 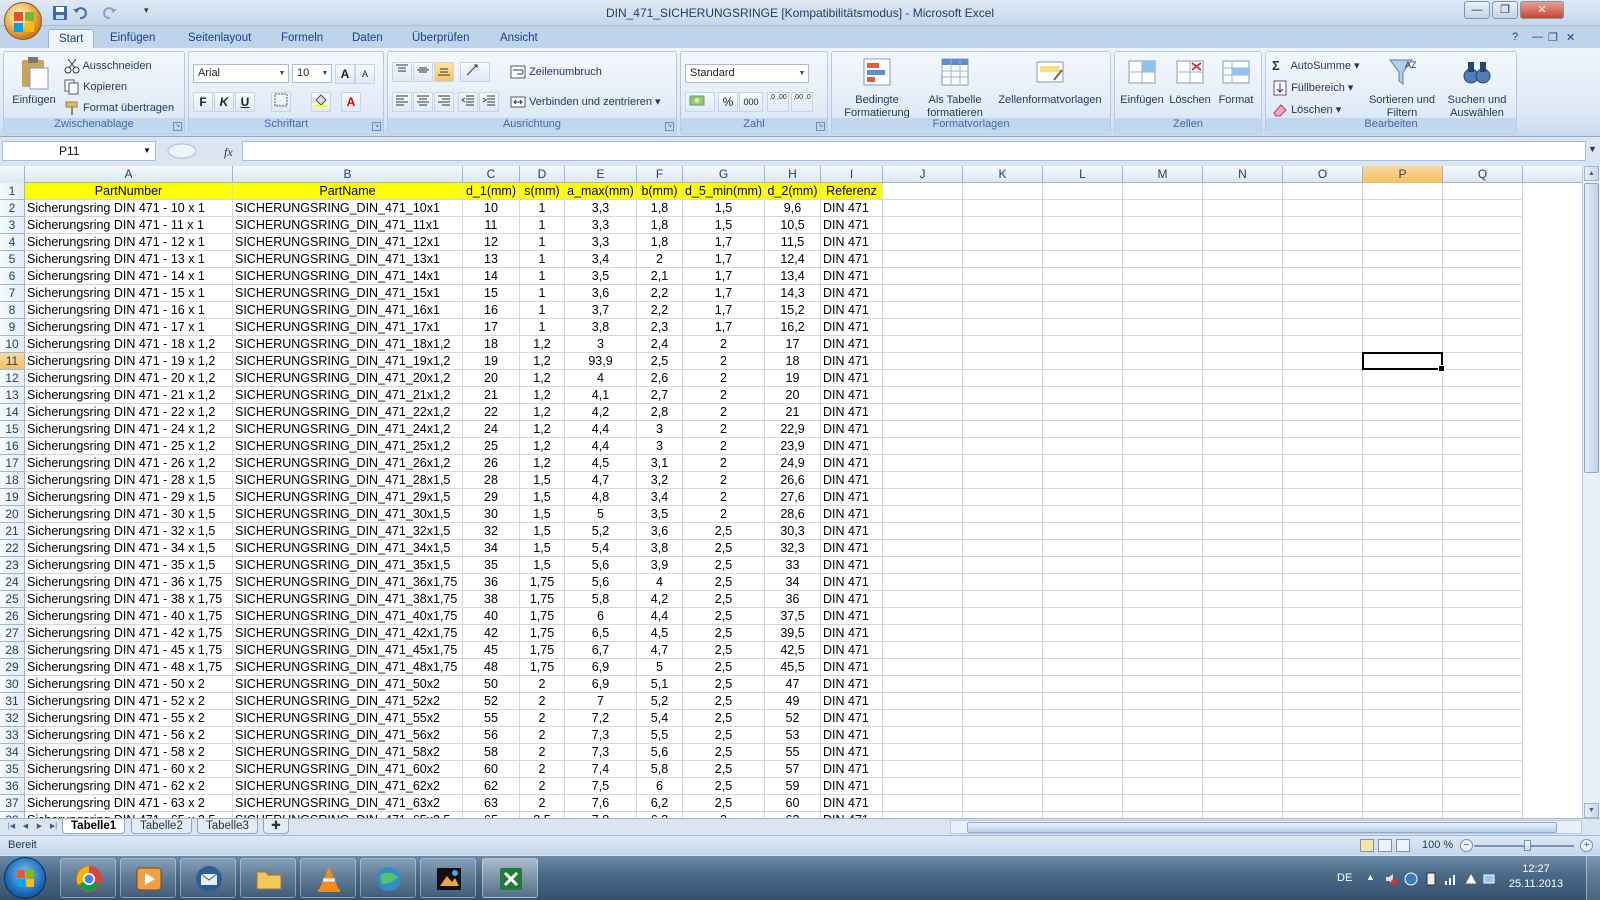 What do you see at coordinates (519, 38) in the screenshot?
I see `tab-view: Ansicht` at bounding box center [519, 38].